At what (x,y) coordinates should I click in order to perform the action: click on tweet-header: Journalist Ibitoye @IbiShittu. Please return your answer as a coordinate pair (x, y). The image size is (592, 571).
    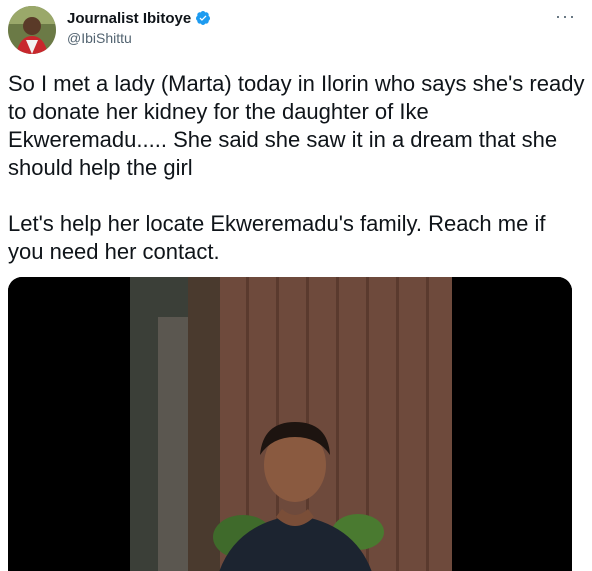
    Looking at the image, I should click on (139, 27).